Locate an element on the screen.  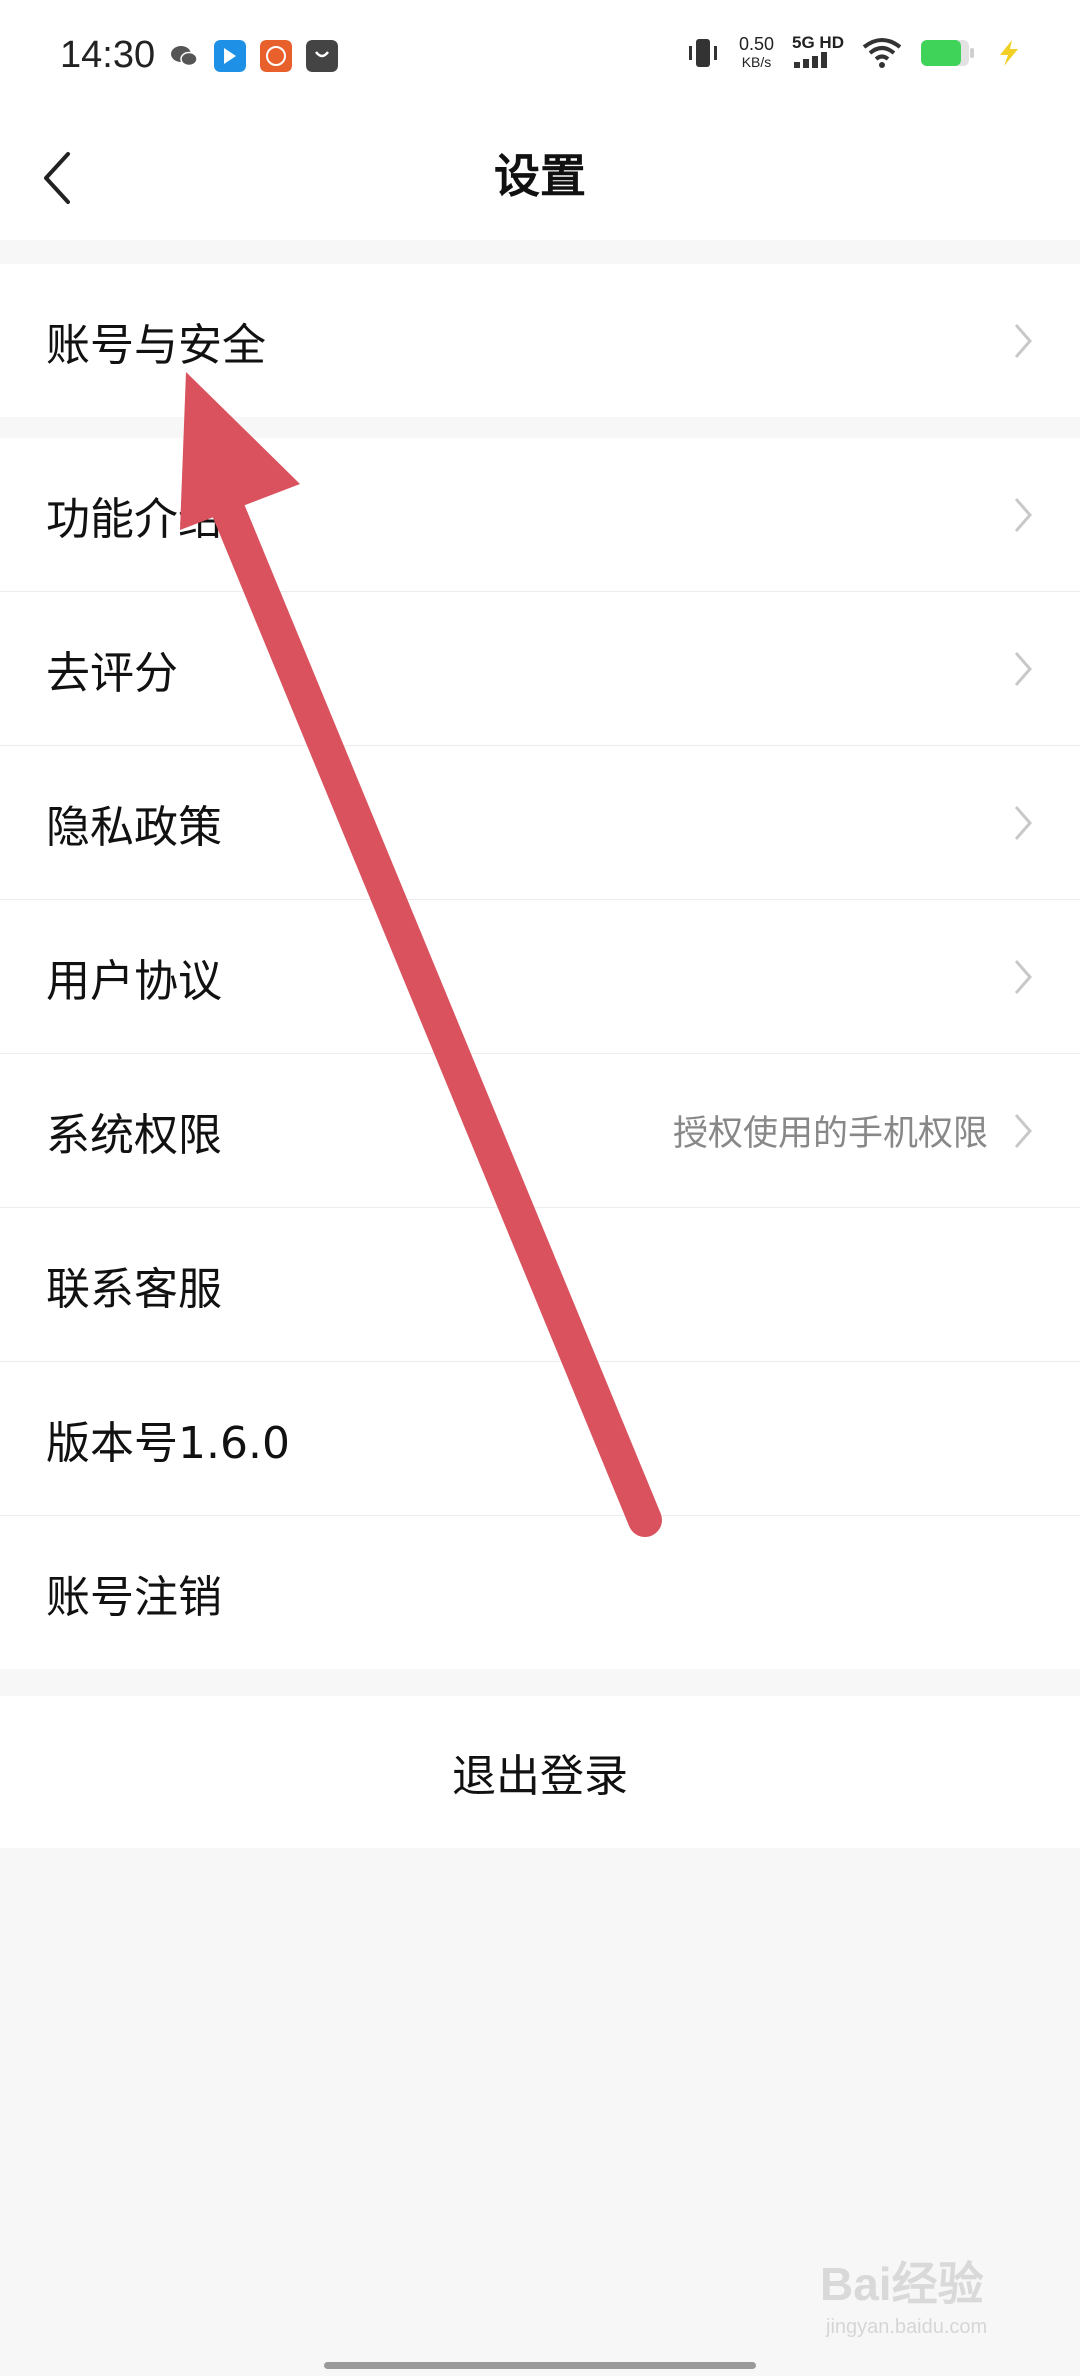
logout-button: 退出登录 is located at coordinates (540, 1772).